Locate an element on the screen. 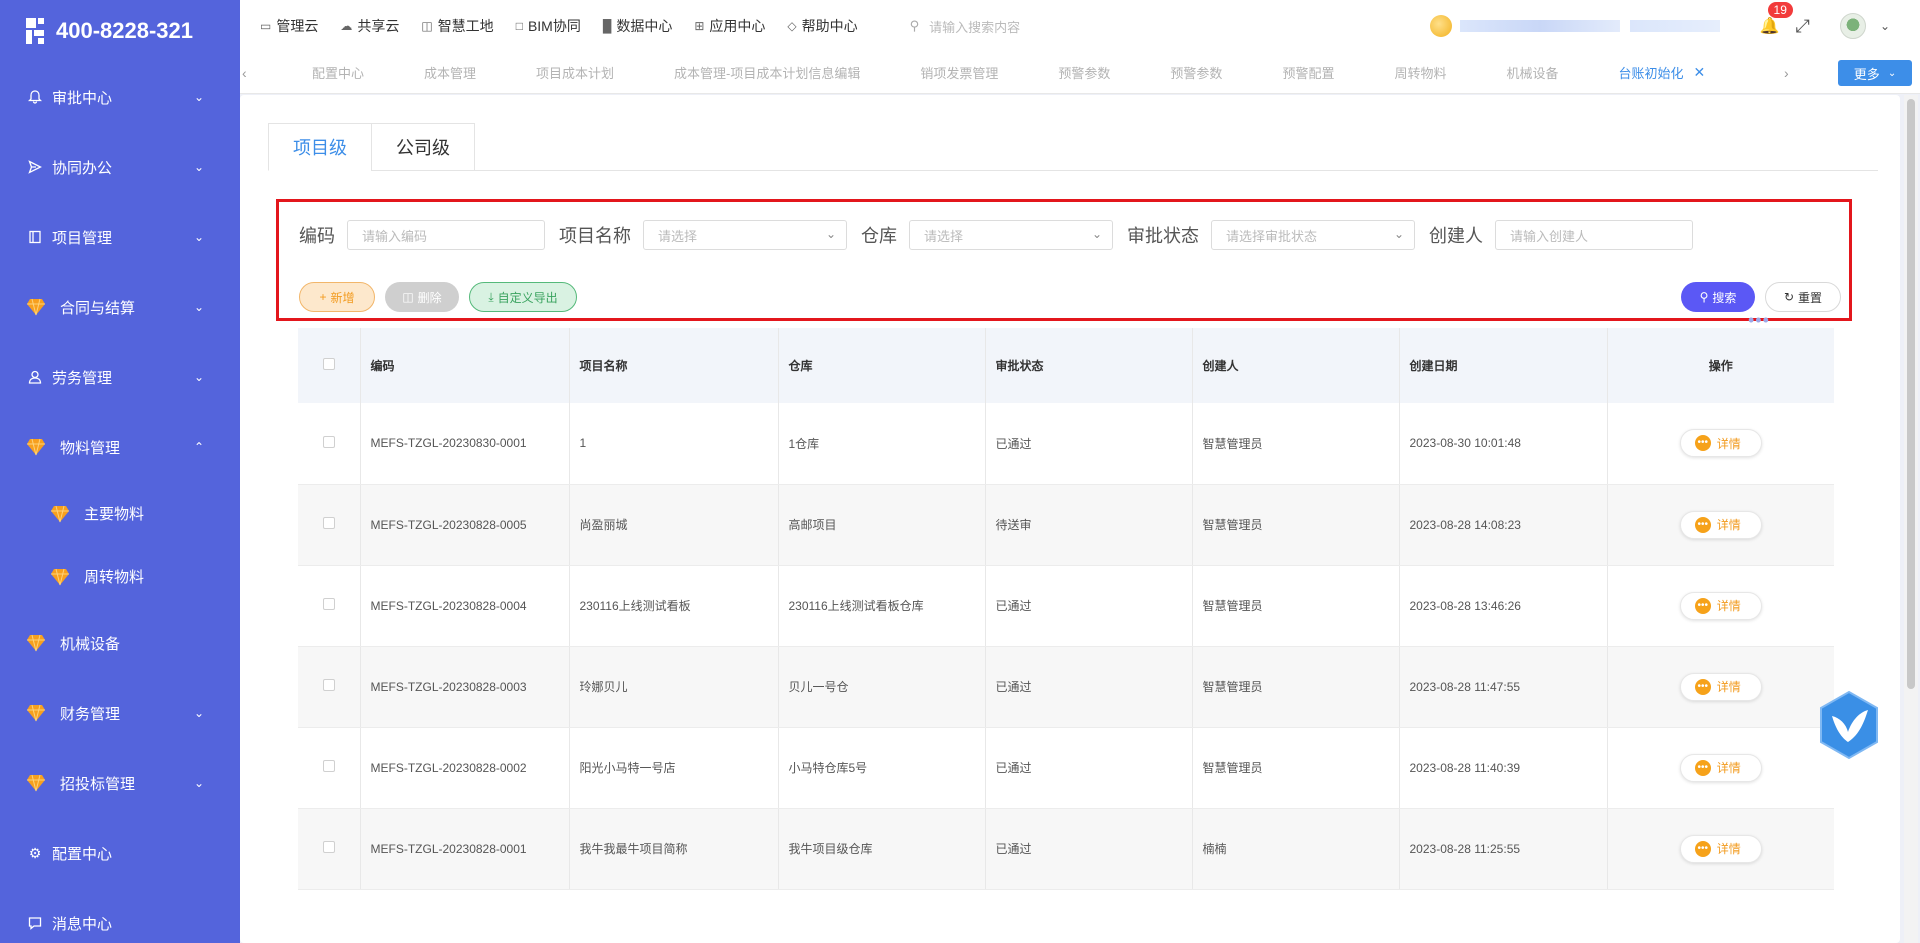 Image resolution: width=1920 pixels, height=943 pixels. page-scrollbar is located at coordinates (1911, 519).